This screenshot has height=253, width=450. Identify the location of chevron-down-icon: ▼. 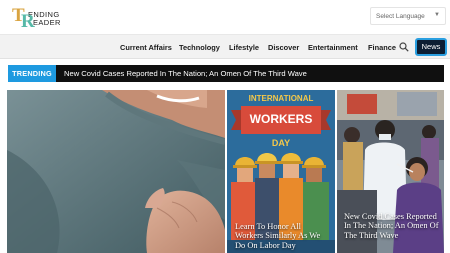
(437, 15).